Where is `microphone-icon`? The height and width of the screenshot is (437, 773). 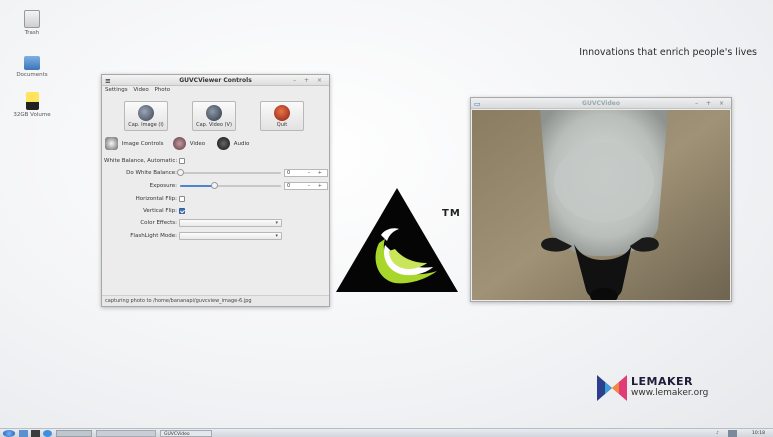
microphone-icon is located at coordinates (223, 143).